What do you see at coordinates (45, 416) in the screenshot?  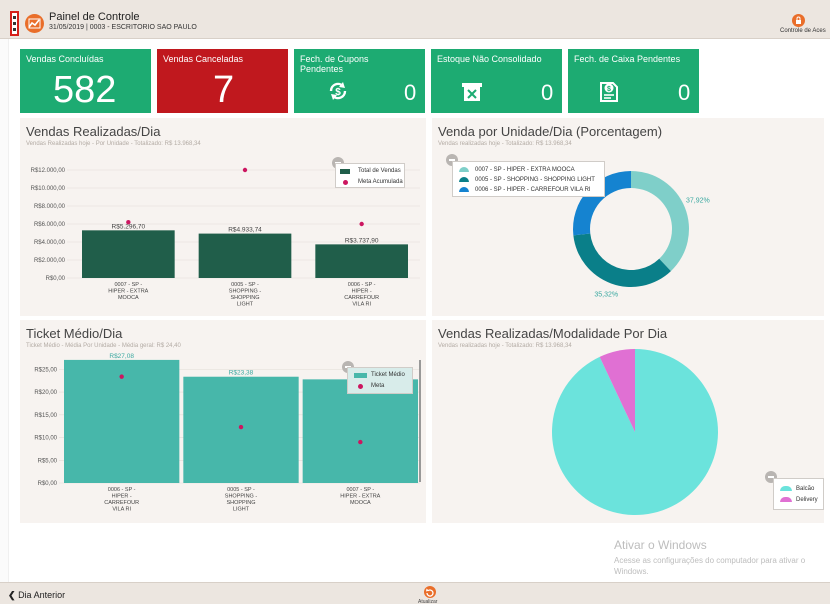 I see `y-tick-label: R$15,00` at bounding box center [45, 416].